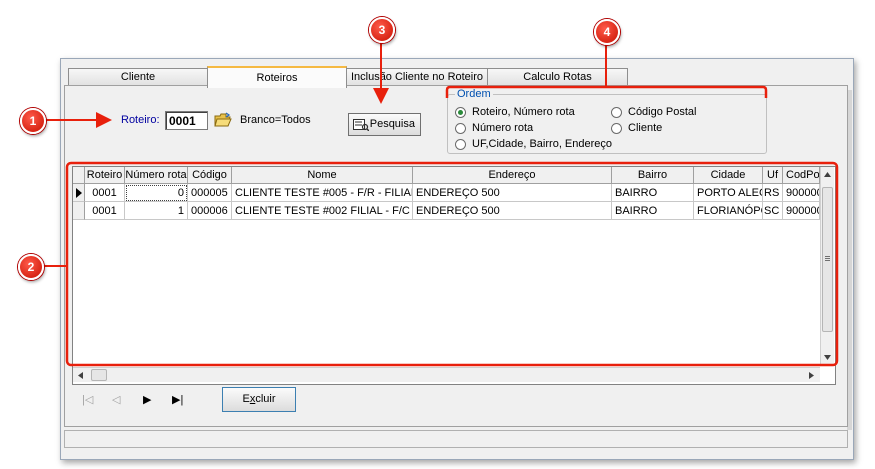  Describe the element at coordinates (512, 175) in the screenshot. I see `column-header-endereco: Endereço` at that location.